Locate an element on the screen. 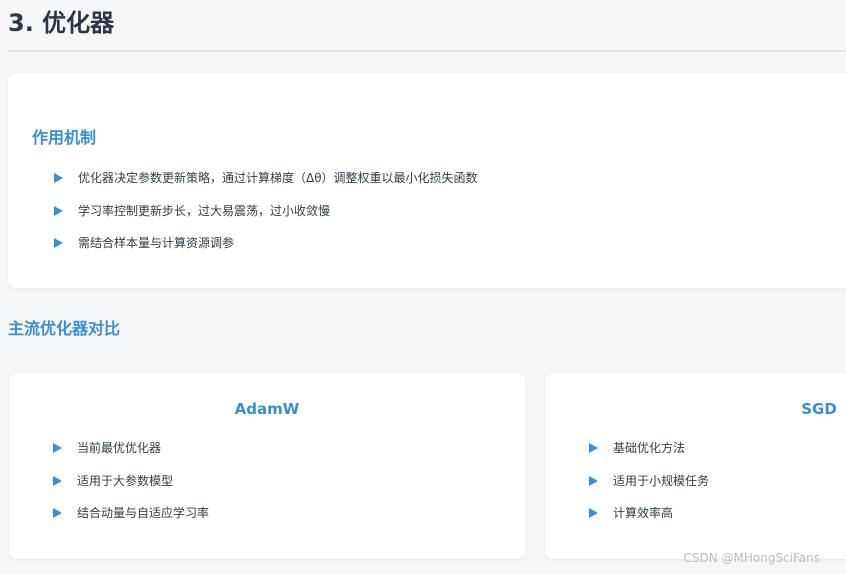 This screenshot has height=574, width=846. list-item: 当前最优优化器 is located at coordinates (131, 453).